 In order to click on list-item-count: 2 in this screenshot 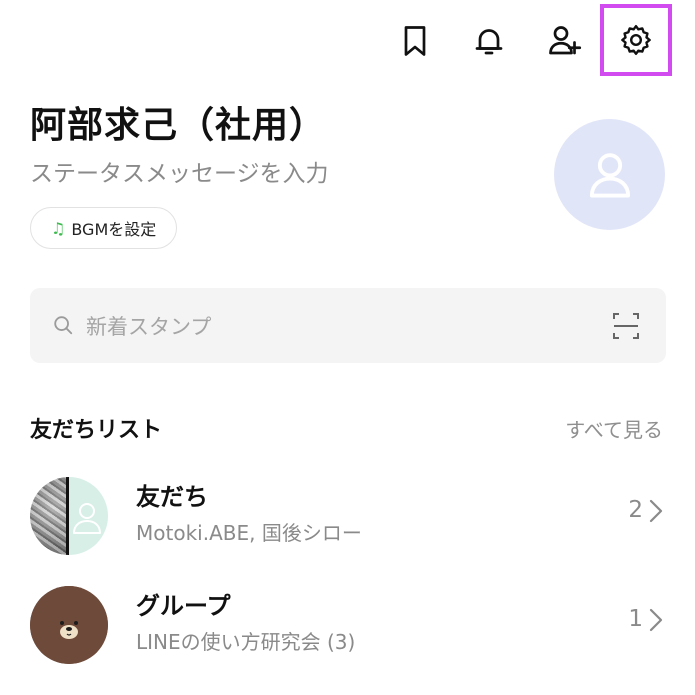, I will do `click(635, 510)`.